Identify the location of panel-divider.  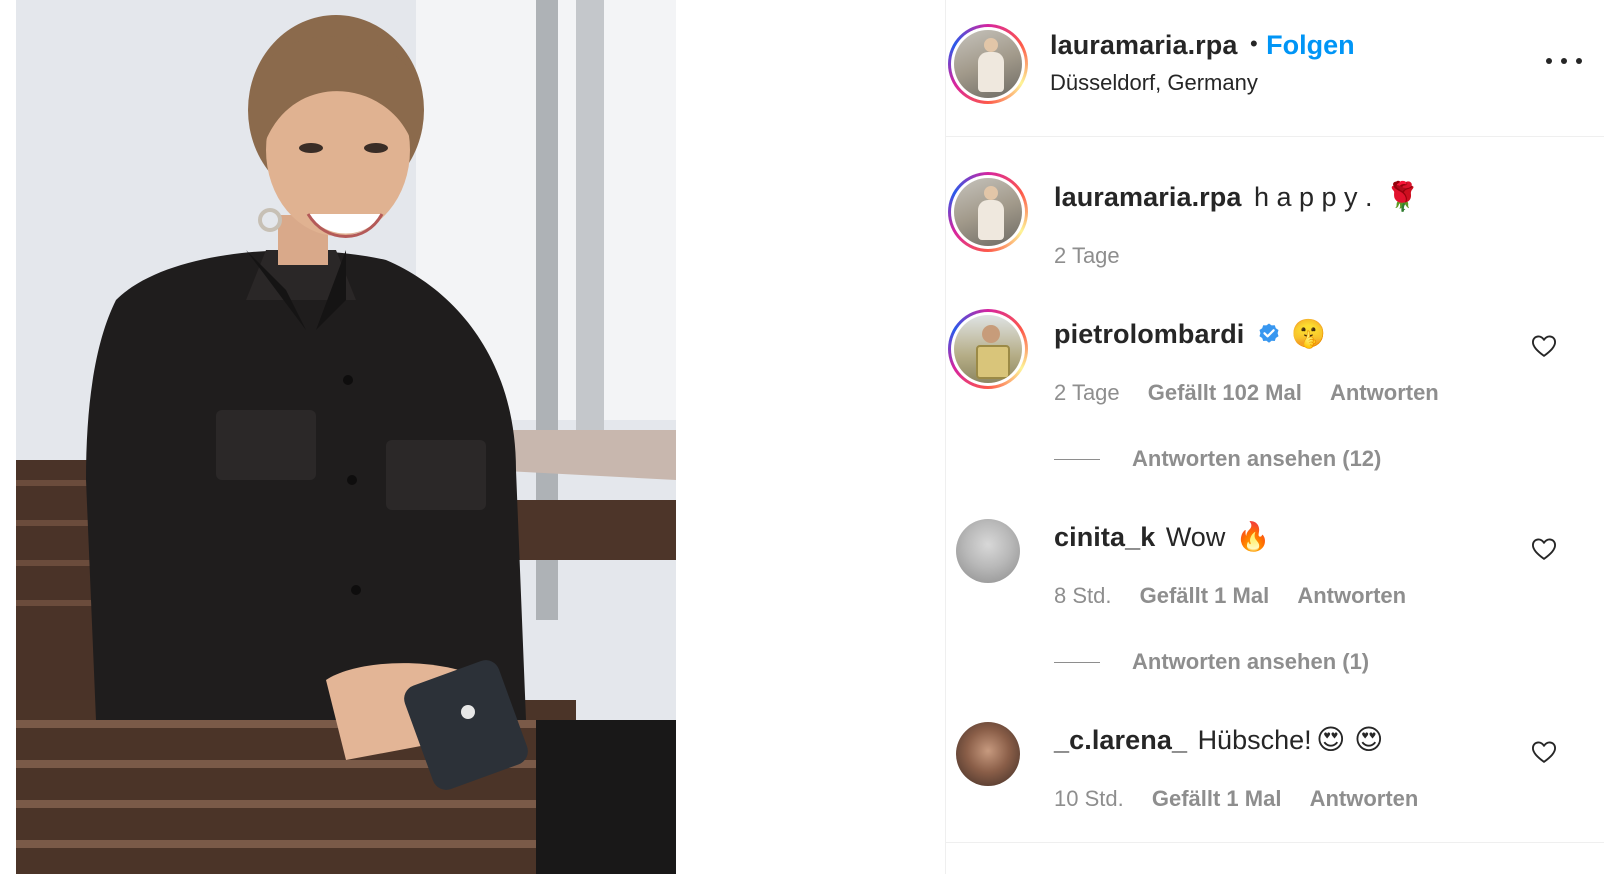
(1275, 842).